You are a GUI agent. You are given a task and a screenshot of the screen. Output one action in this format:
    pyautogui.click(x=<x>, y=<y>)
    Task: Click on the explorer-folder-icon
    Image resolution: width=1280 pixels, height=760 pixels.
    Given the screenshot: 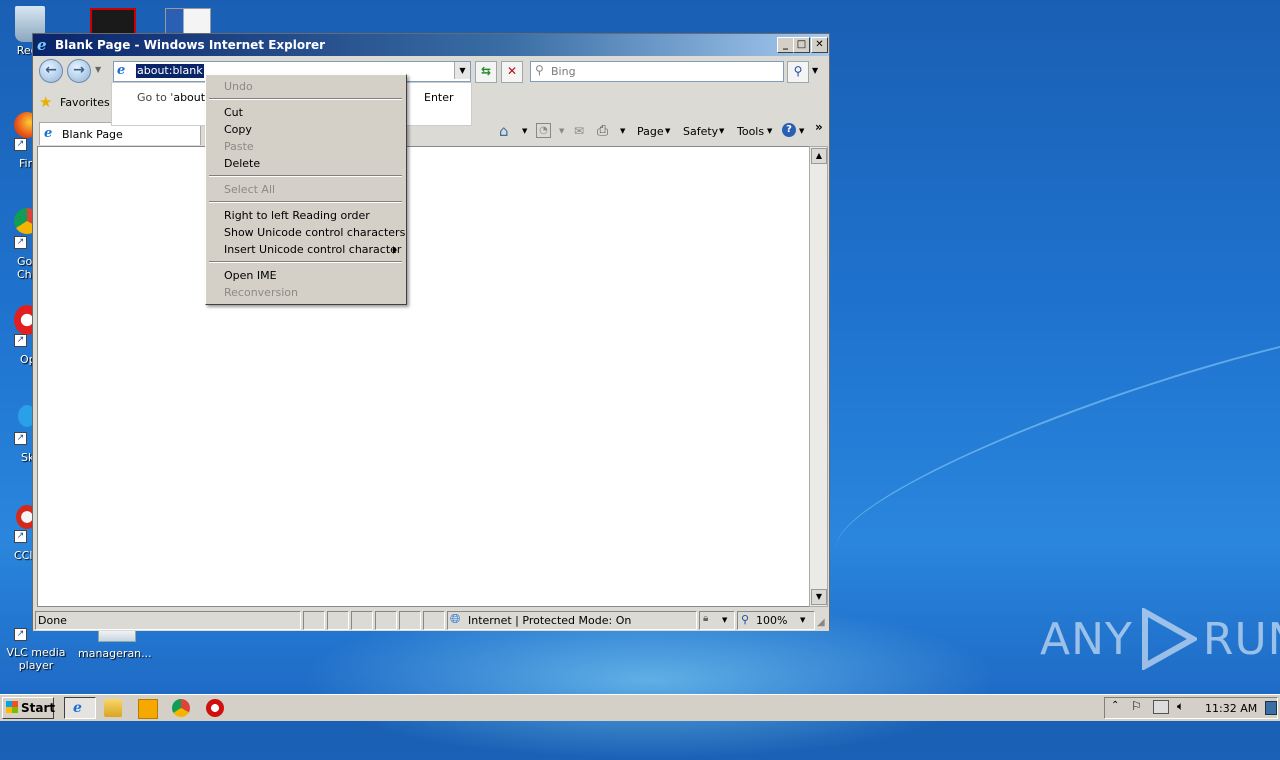 What is the action you would take?
    pyautogui.click(x=113, y=708)
    